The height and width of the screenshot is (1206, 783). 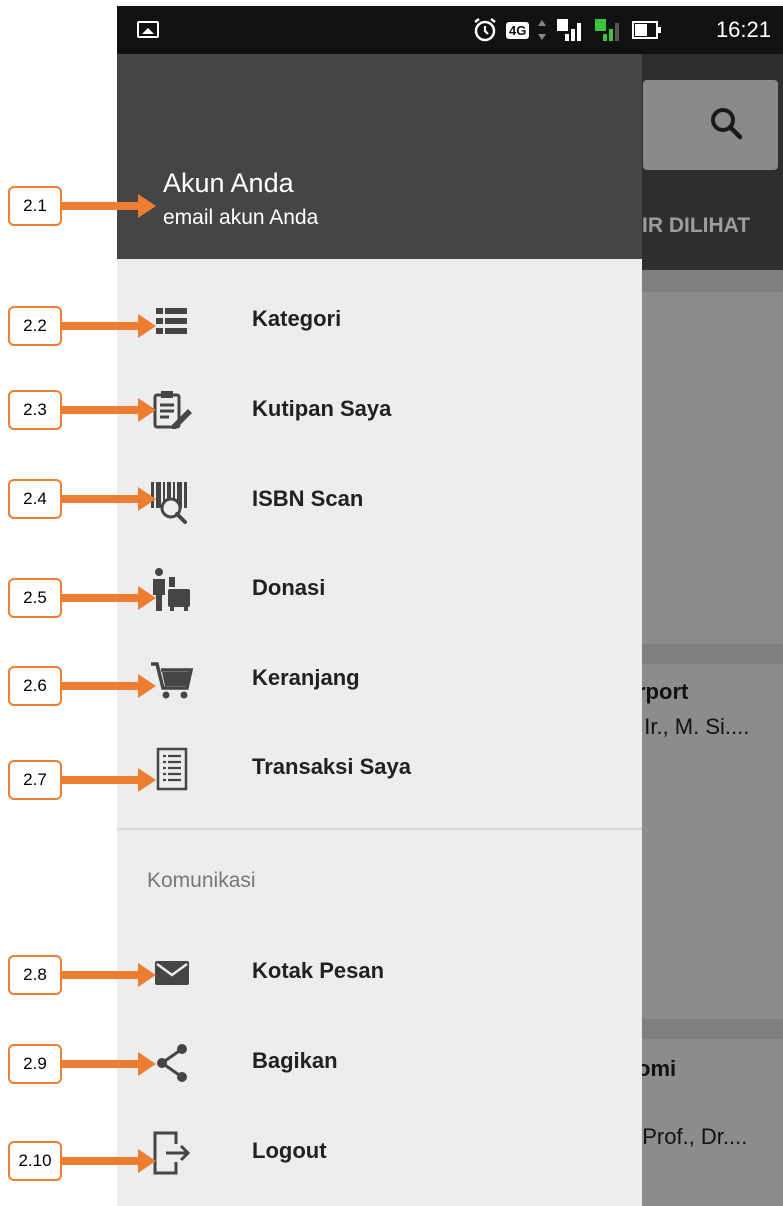 I want to click on annotation-label: 2.9, so click(x=35, y=1064).